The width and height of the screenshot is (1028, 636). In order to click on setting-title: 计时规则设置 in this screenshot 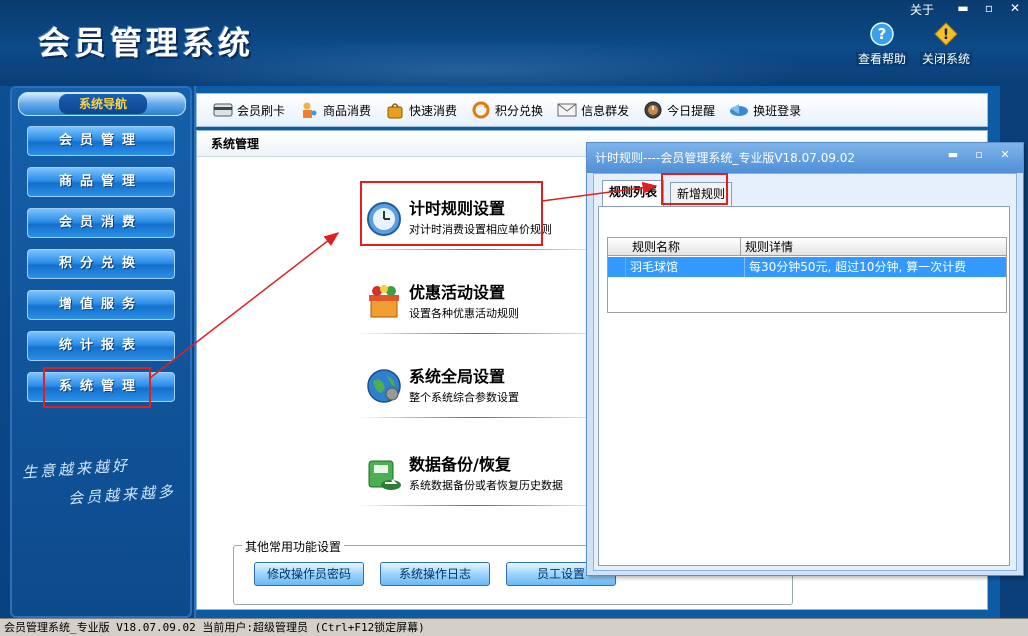, I will do `click(457, 208)`.